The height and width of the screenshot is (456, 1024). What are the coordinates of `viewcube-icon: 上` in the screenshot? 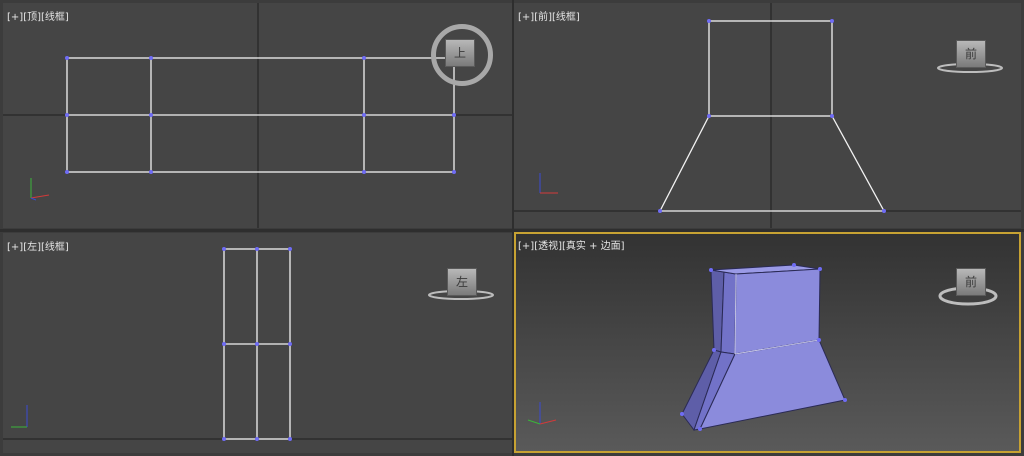 It's located at (460, 53).